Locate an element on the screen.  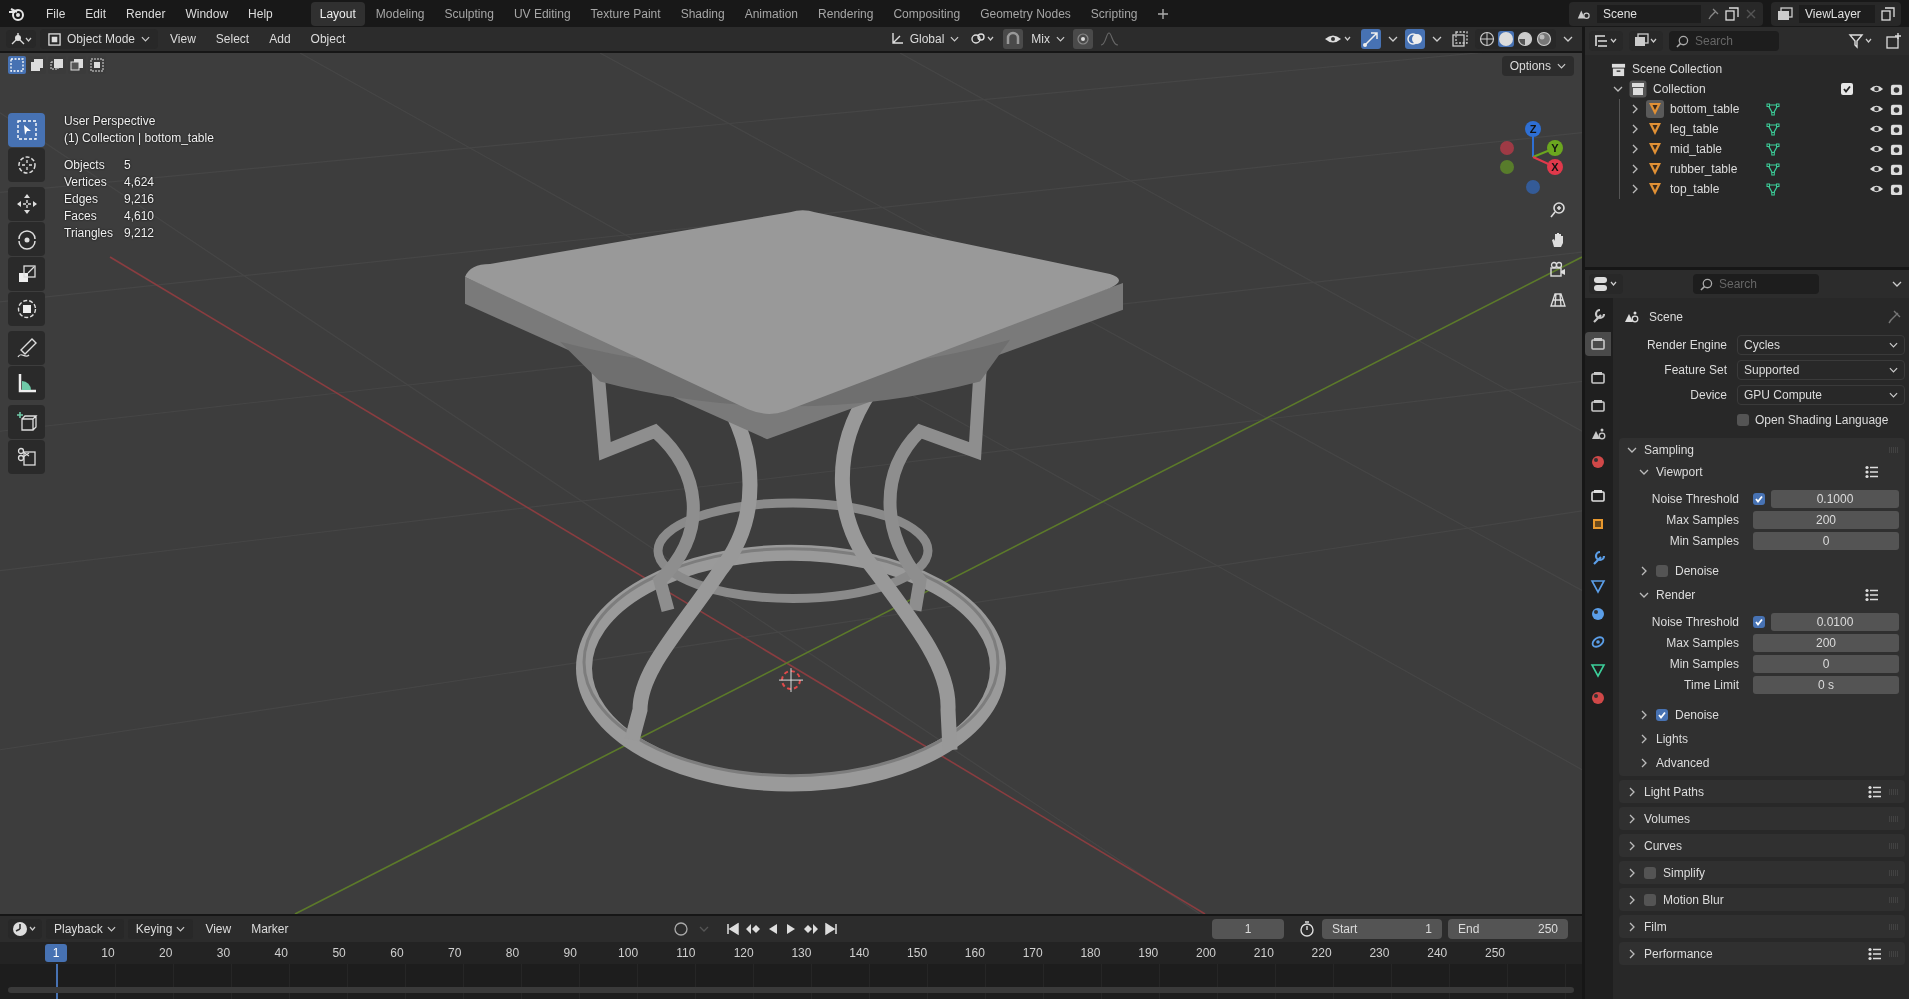
copy-icon is located at coordinates (1732, 13).